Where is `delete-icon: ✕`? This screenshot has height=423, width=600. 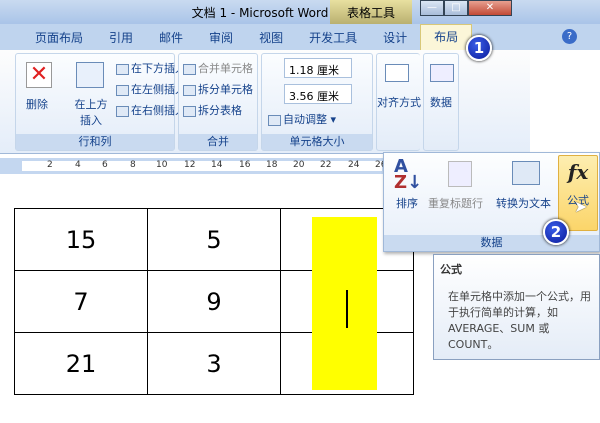 delete-icon: ✕ is located at coordinates (39, 75).